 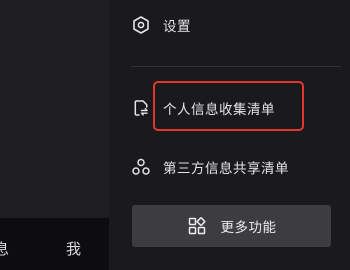 What do you see at coordinates (54, 244) in the screenshot?
I see `bottom-nav` at bounding box center [54, 244].